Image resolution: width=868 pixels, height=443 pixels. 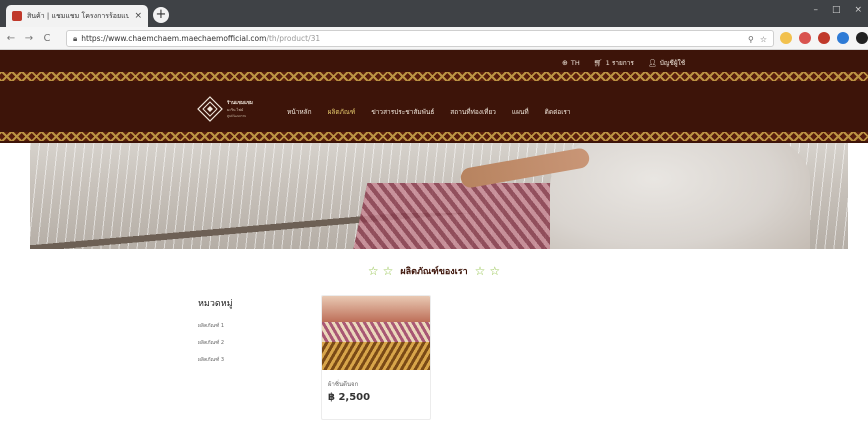 I want to click on nav-item-attractions: สถานที่ท่องเที่ยว, so click(x=473, y=112).